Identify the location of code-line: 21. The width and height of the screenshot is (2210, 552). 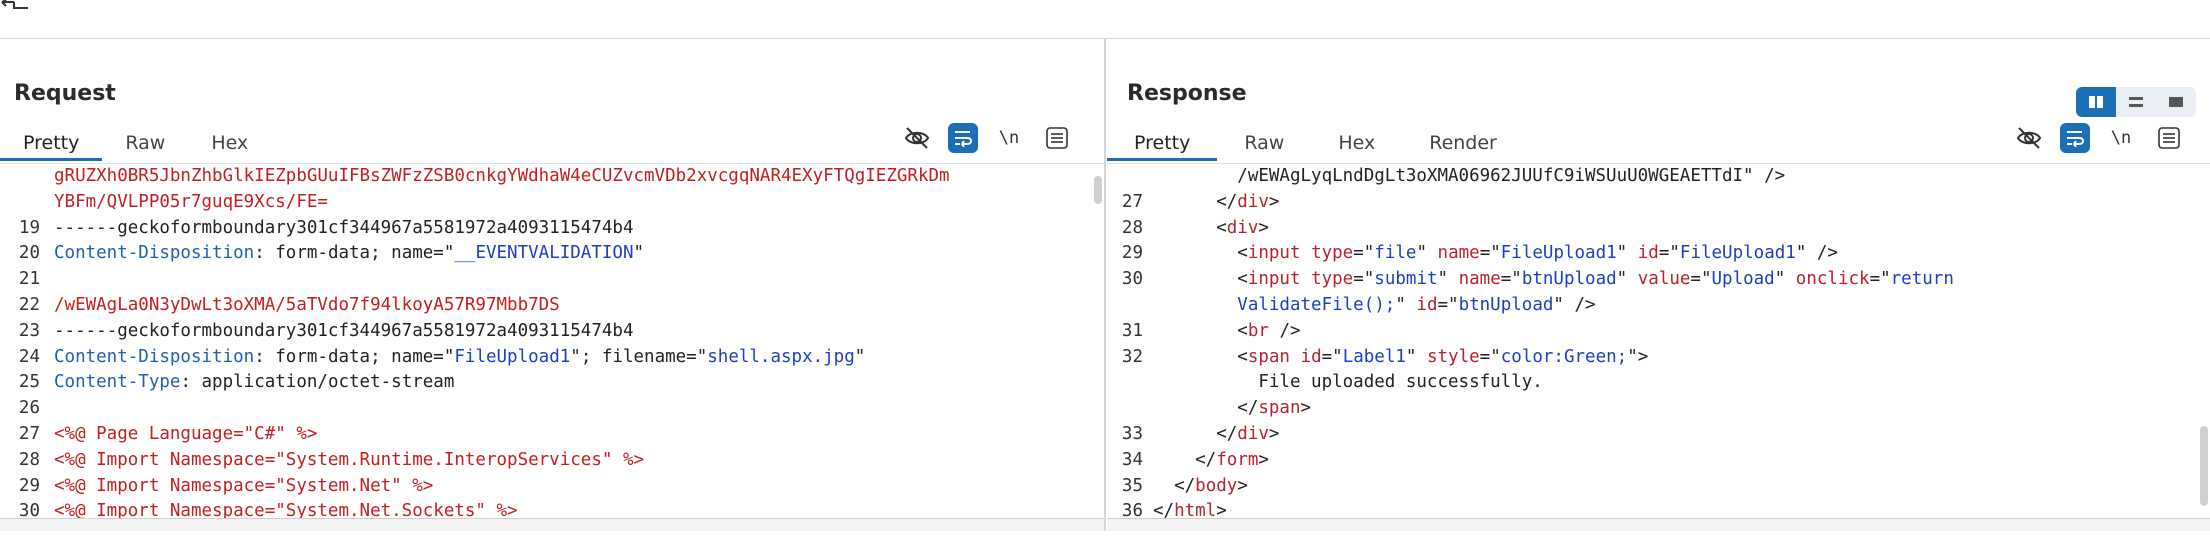
(552, 280).